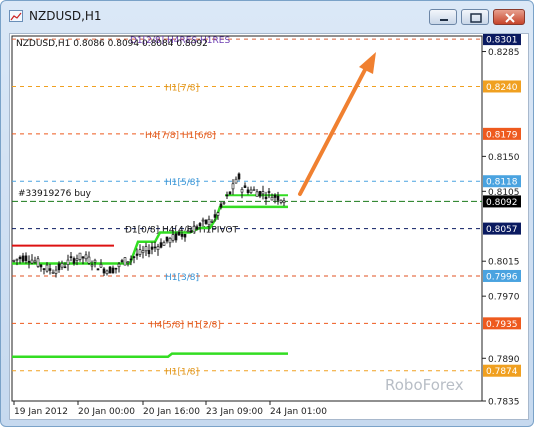  What do you see at coordinates (180, 136) in the screenshot?
I see `level-label: H4[7/8] H1[6/8]` at bounding box center [180, 136].